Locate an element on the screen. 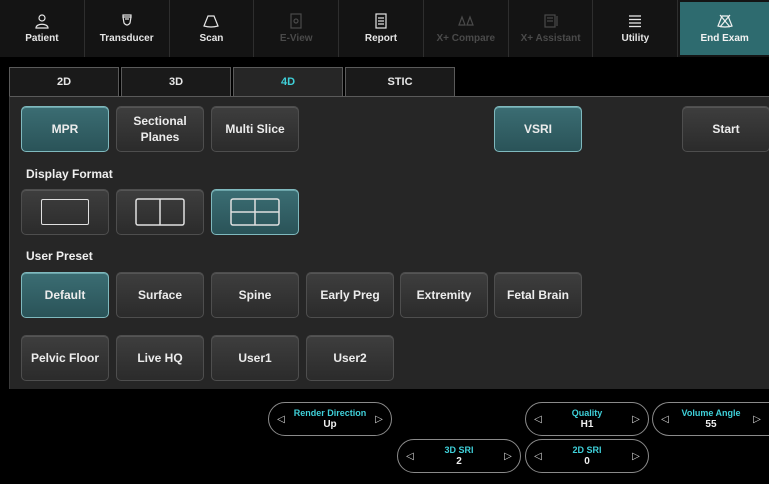  compare-button: X+ Compare is located at coordinates (466, 28).